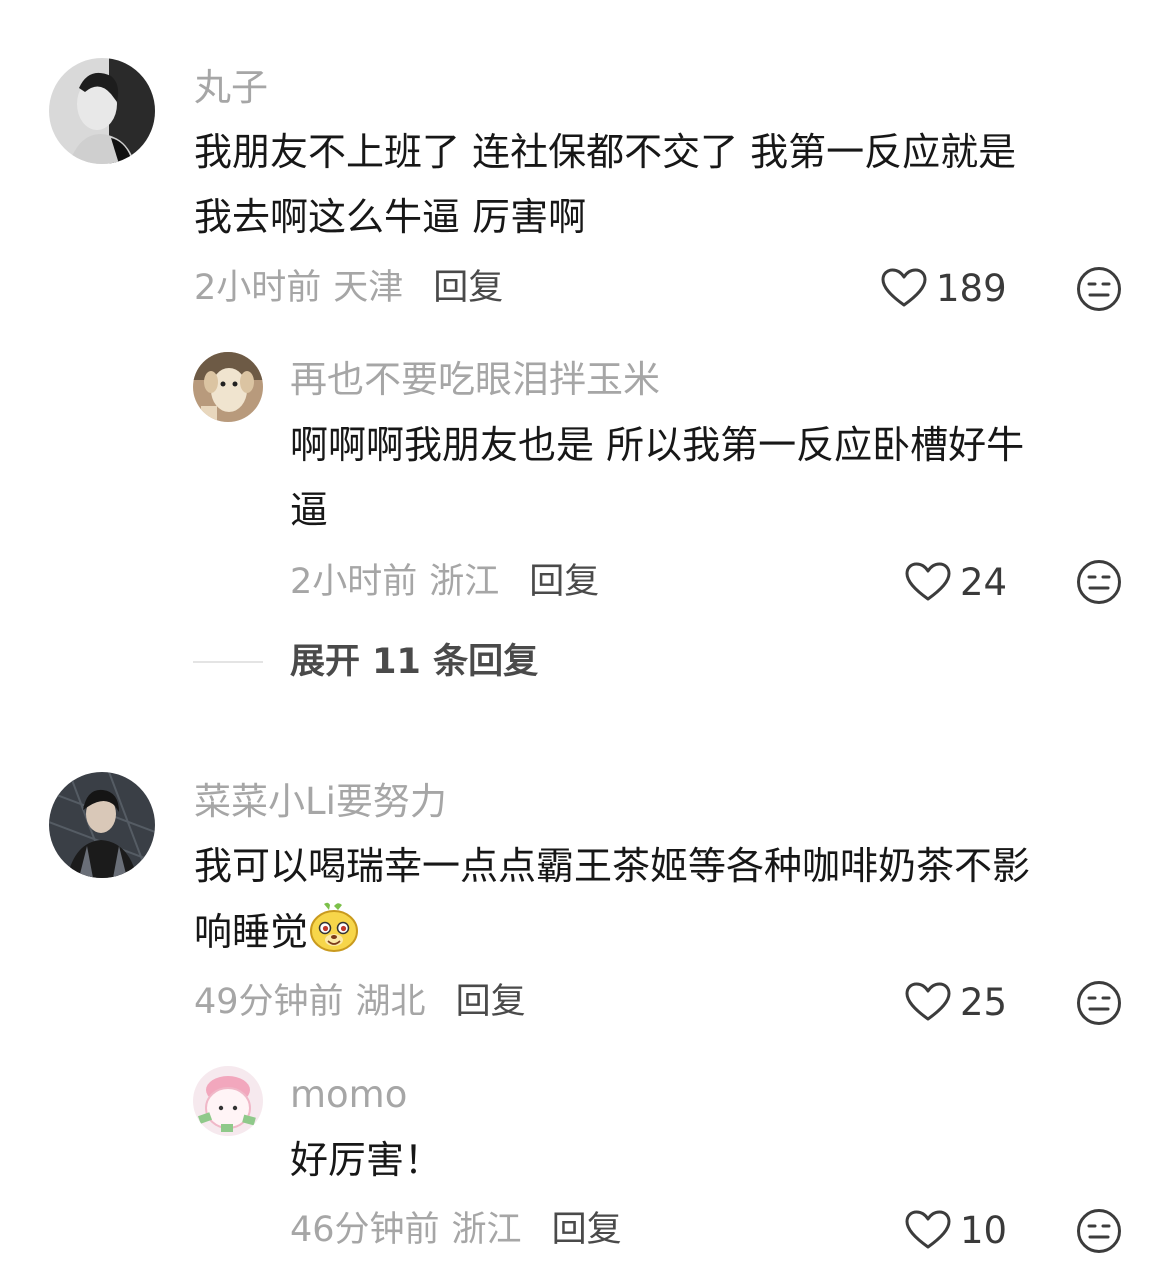 The width and height of the screenshot is (1170, 1275). What do you see at coordinates (657, 445) in the screenshot?
I see `comment-text-line-1: 啊啊啊我朋友也是 所以我第一反应卧槽好牛` at bounding box center [657, 445].